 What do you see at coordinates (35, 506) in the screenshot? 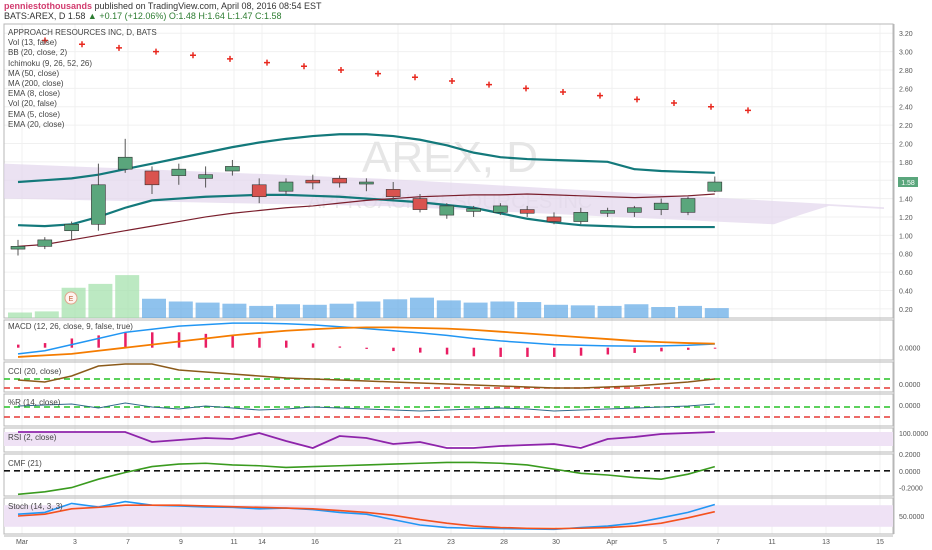
I see `stoch-label: Stoch (14, 3, 3)` at bounding box center [35, 506].